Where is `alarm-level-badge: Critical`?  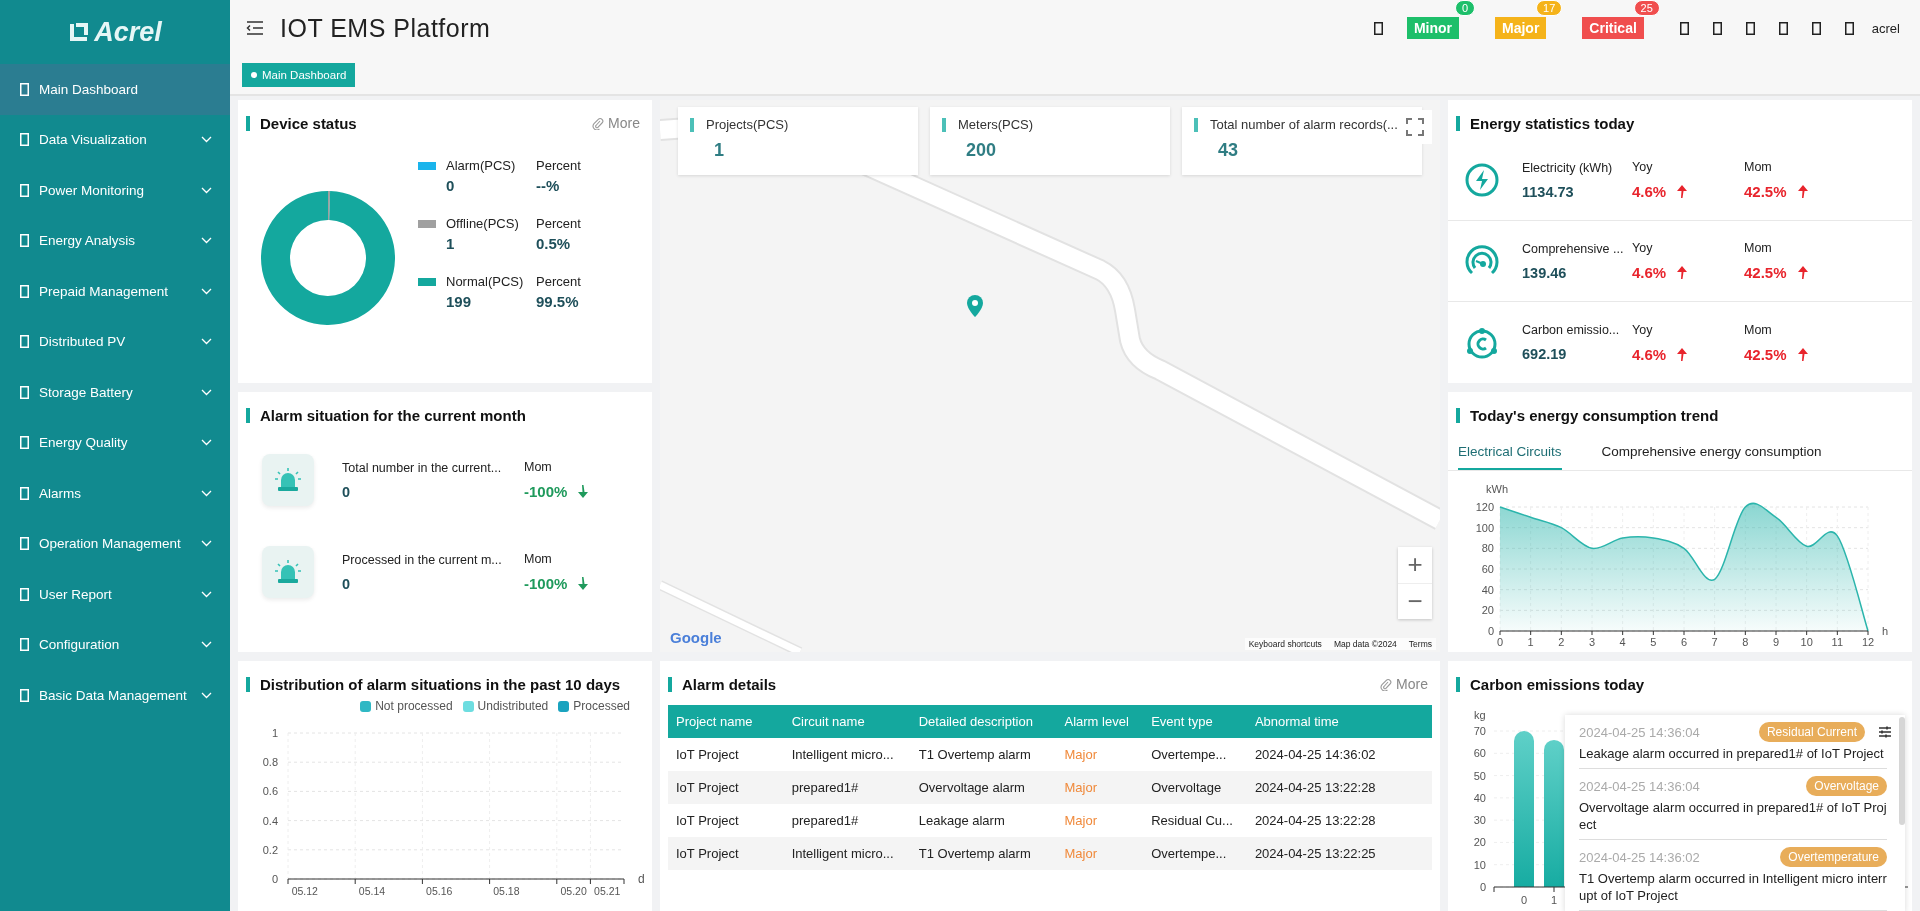 alarm-level-badge: Critical is located at coordinates (1613, 28).